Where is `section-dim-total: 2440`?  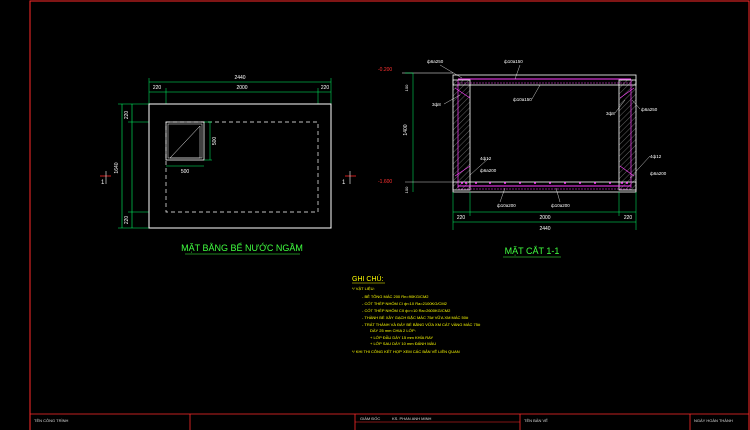
section-dim-total: 2440 is located at coordinates (544, 229).